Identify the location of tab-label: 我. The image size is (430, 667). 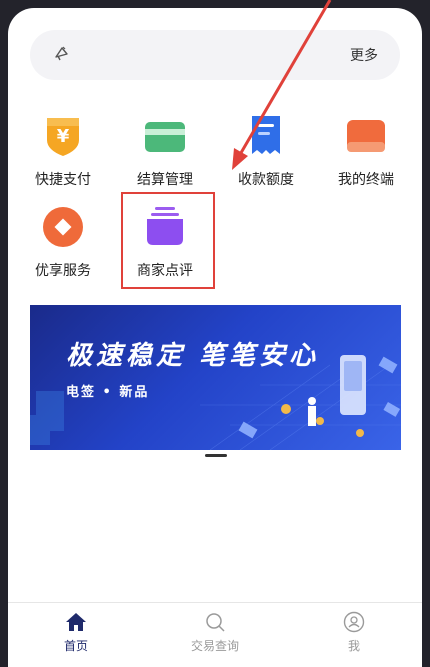
(353, 646).